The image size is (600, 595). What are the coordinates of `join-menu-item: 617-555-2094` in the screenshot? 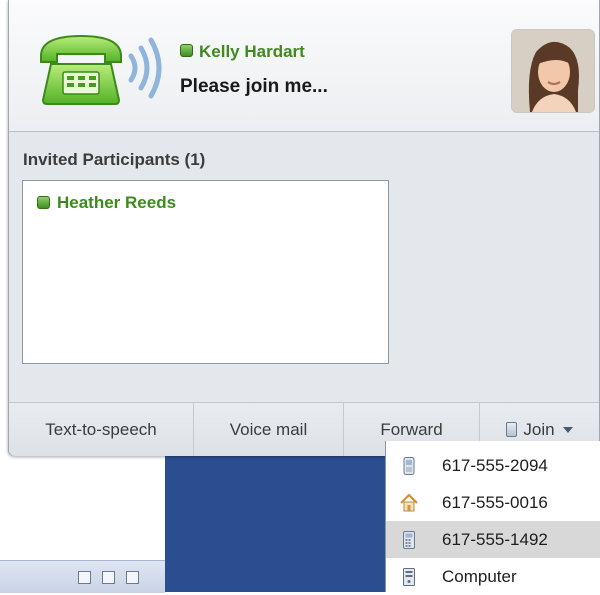 It's located at (493, 465).